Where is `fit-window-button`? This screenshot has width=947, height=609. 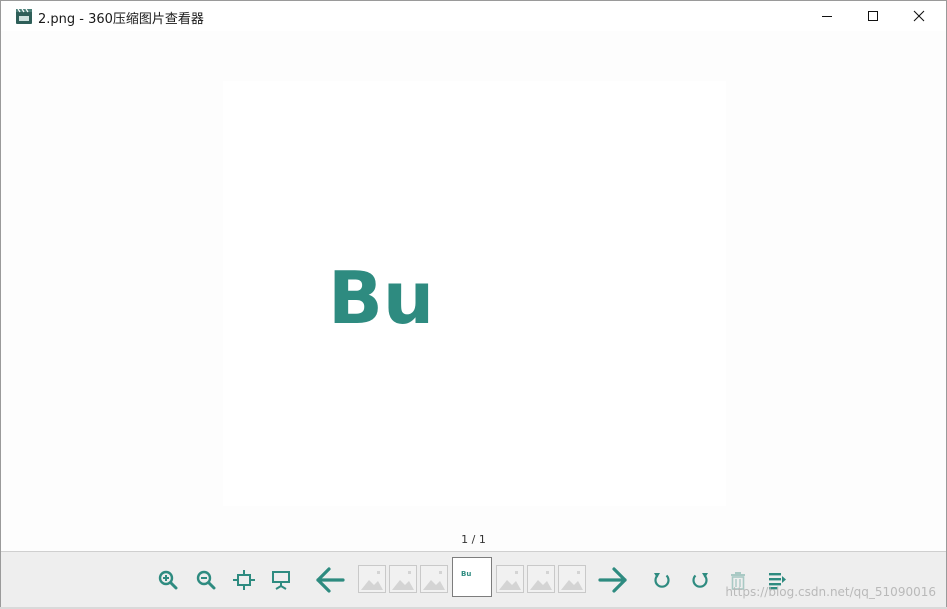 fit-window-button is located at coordinates (244, 580).